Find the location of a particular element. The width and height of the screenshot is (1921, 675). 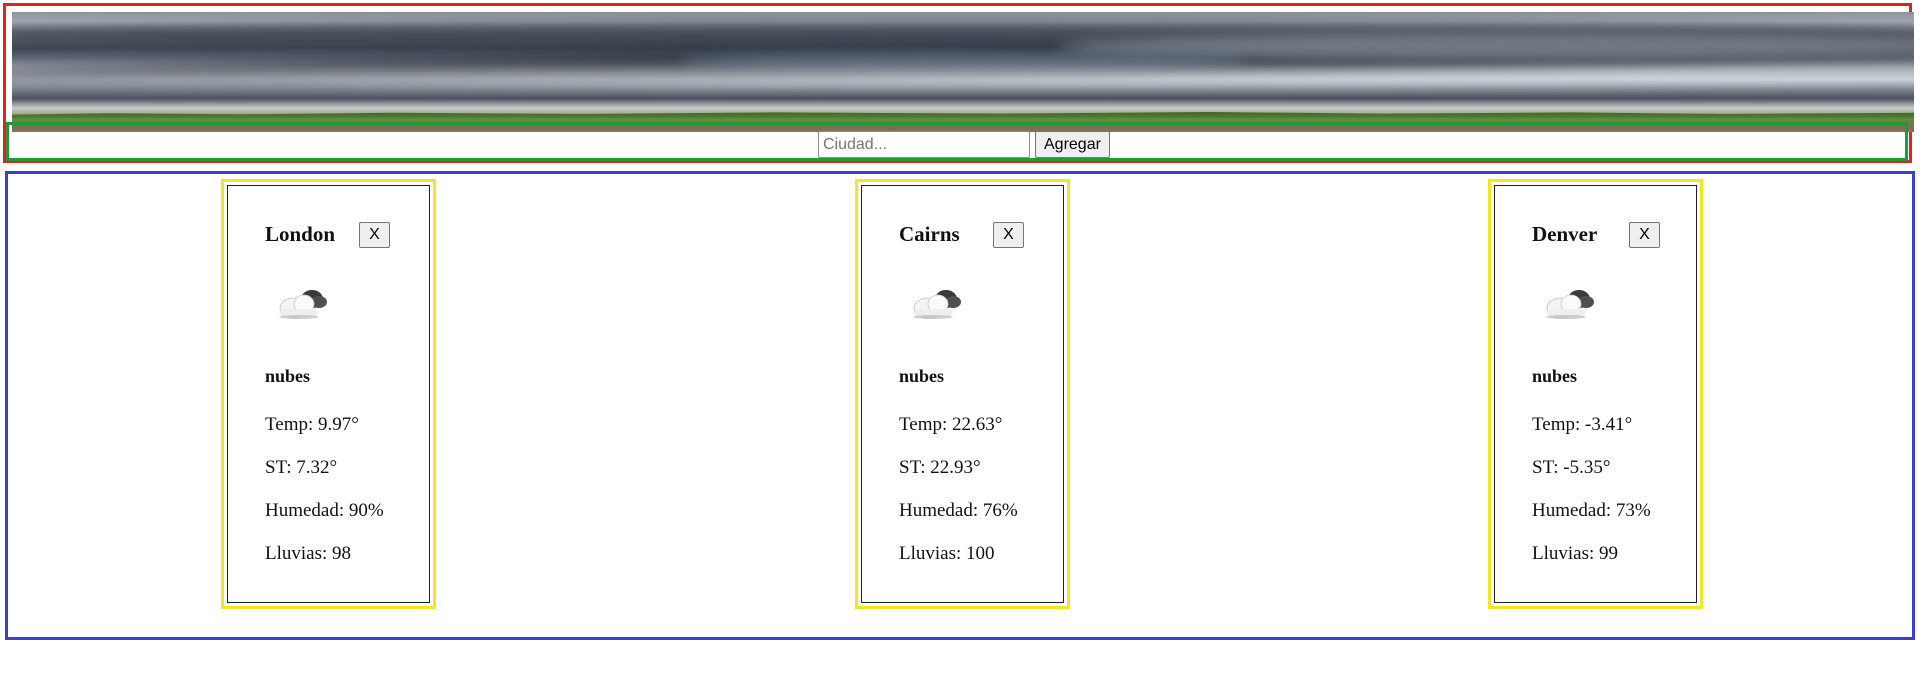

city-search-input is located at coordinates (924, 144).